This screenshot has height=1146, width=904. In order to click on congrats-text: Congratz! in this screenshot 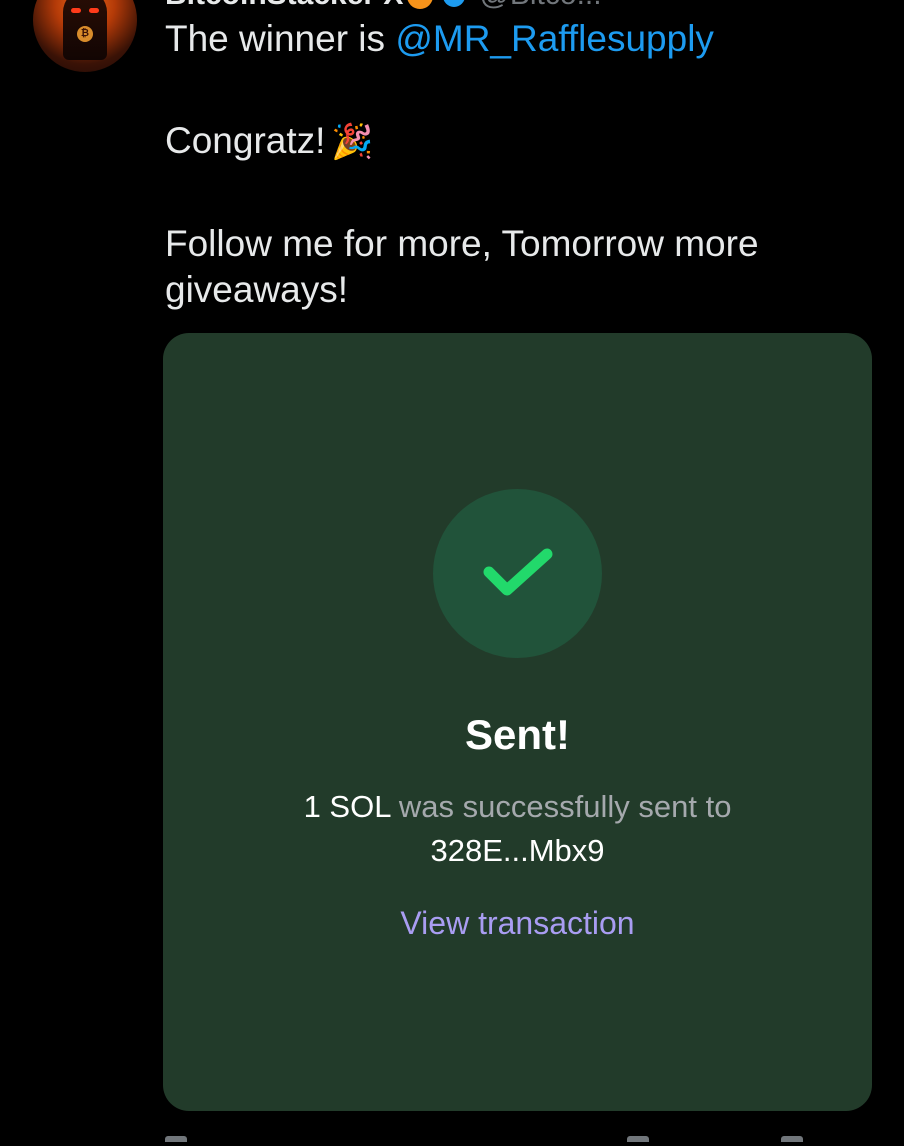, I will do `click(245, 140)`.